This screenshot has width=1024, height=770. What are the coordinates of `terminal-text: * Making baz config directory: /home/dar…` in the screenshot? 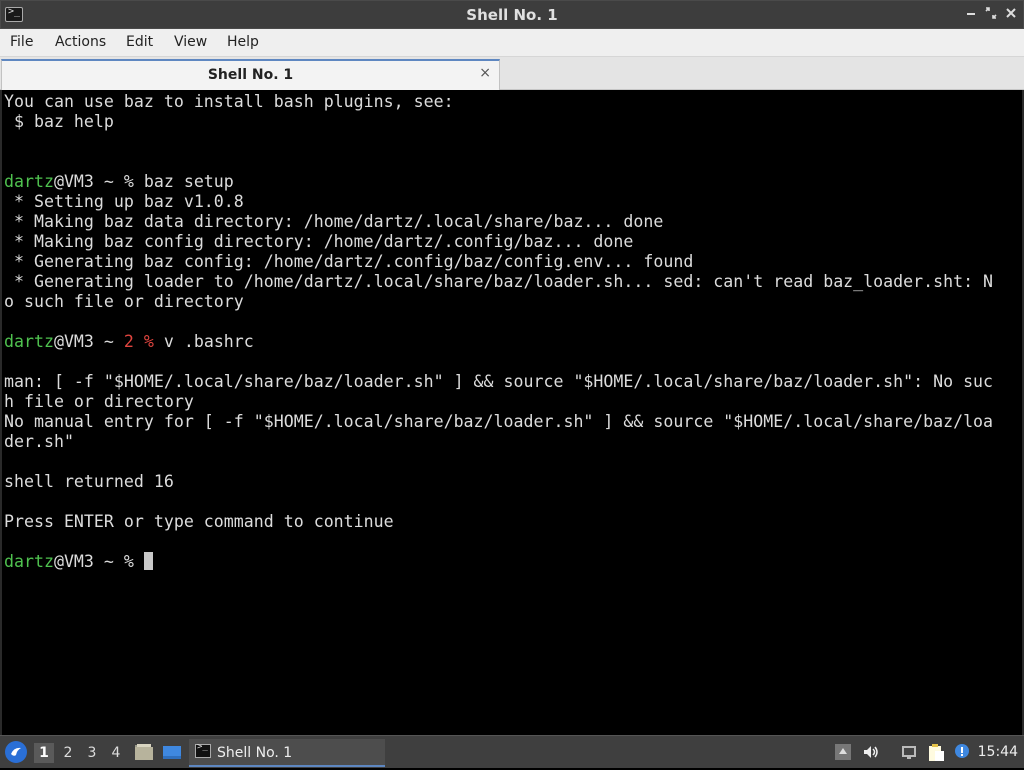 It's located at (319, 241).